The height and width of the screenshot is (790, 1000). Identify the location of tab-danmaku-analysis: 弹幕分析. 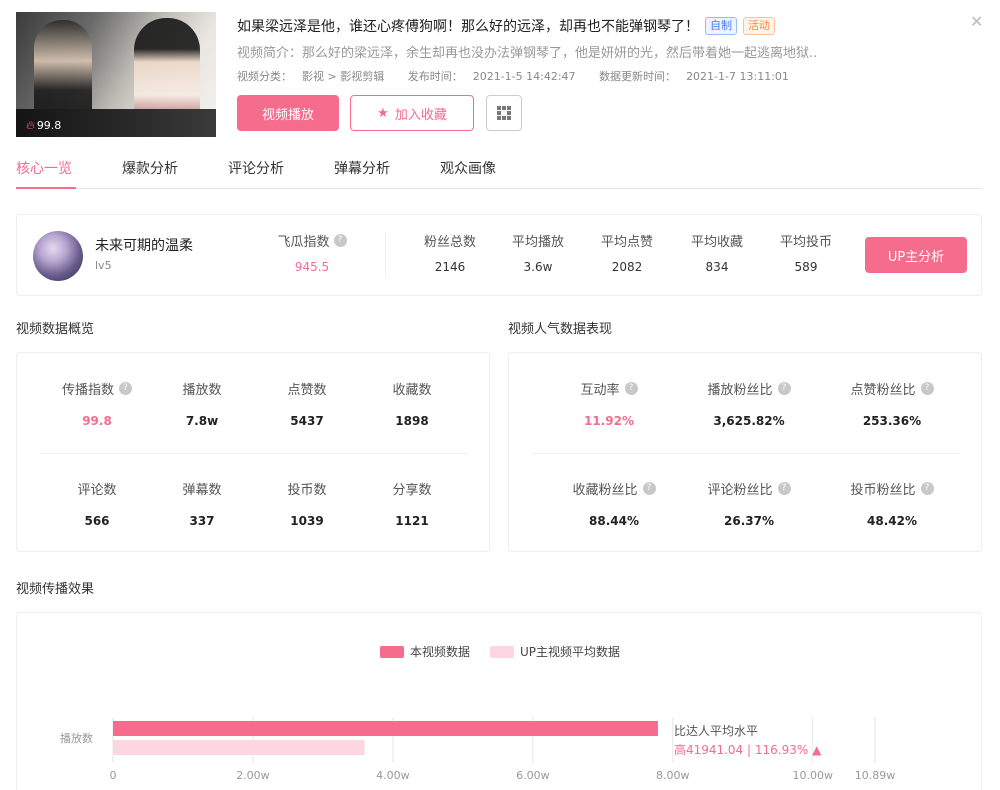
(362, 173).